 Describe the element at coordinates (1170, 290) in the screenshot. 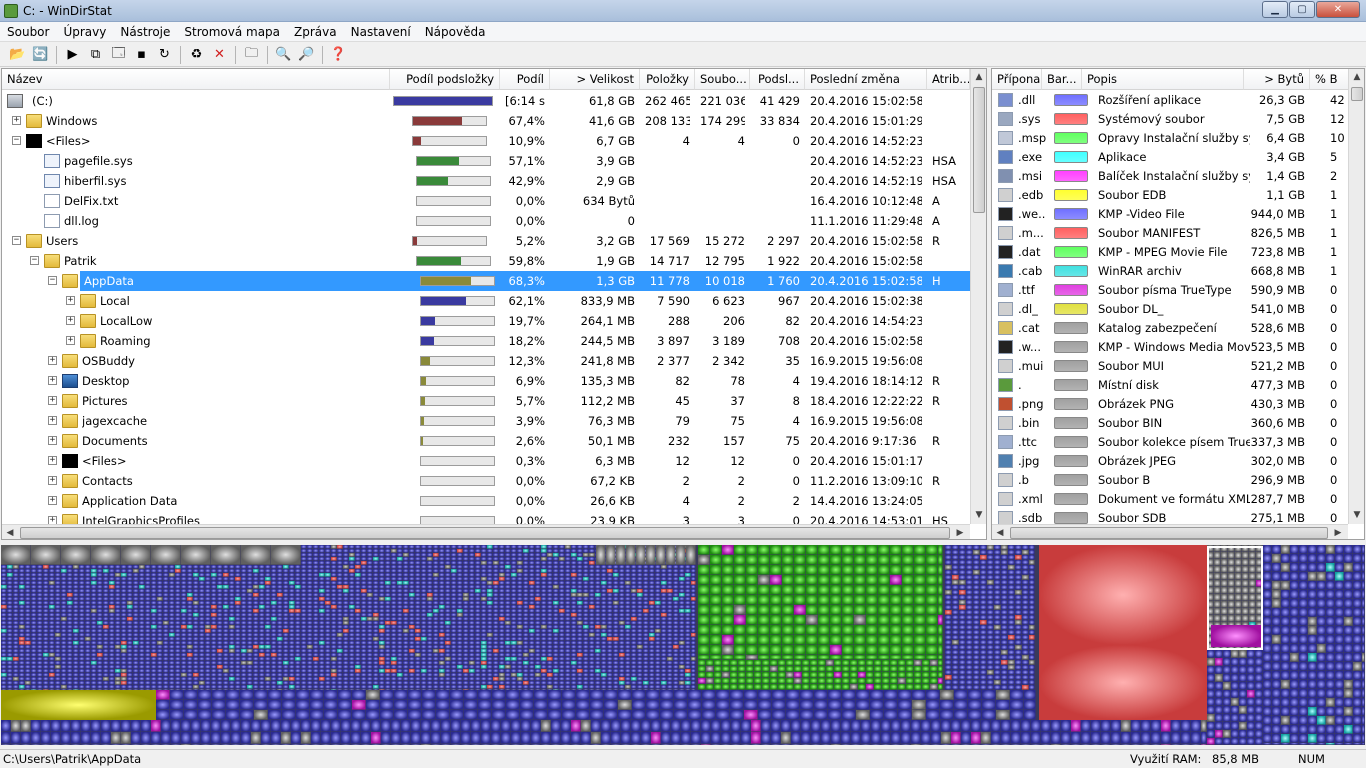

I see `ext-row: .ttf Soubor písma TrueType 590,9 MB 0` at that location.